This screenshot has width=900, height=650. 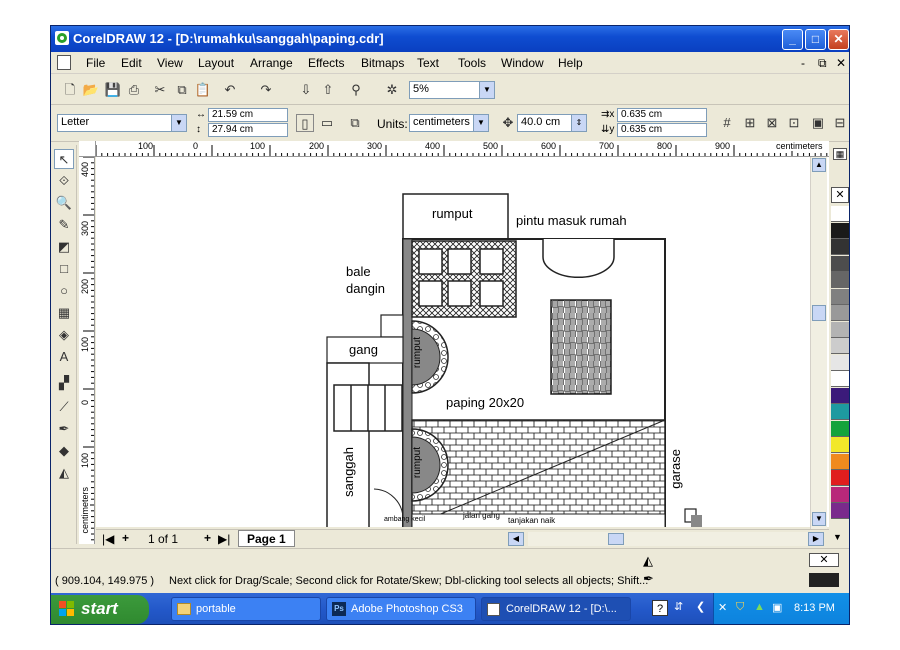 I want to click on polygon-tool-icon: ▦, so click(x=64, y=313).